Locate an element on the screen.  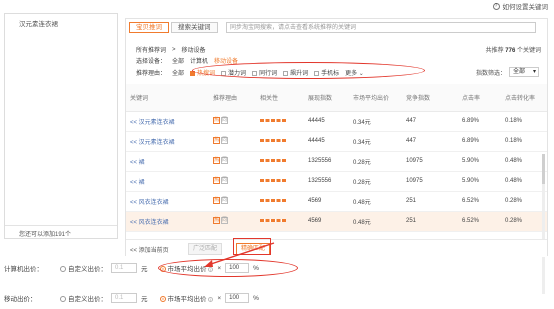
tab-search-keyword: 搜索关键词 is located at coordinates (194, 27).